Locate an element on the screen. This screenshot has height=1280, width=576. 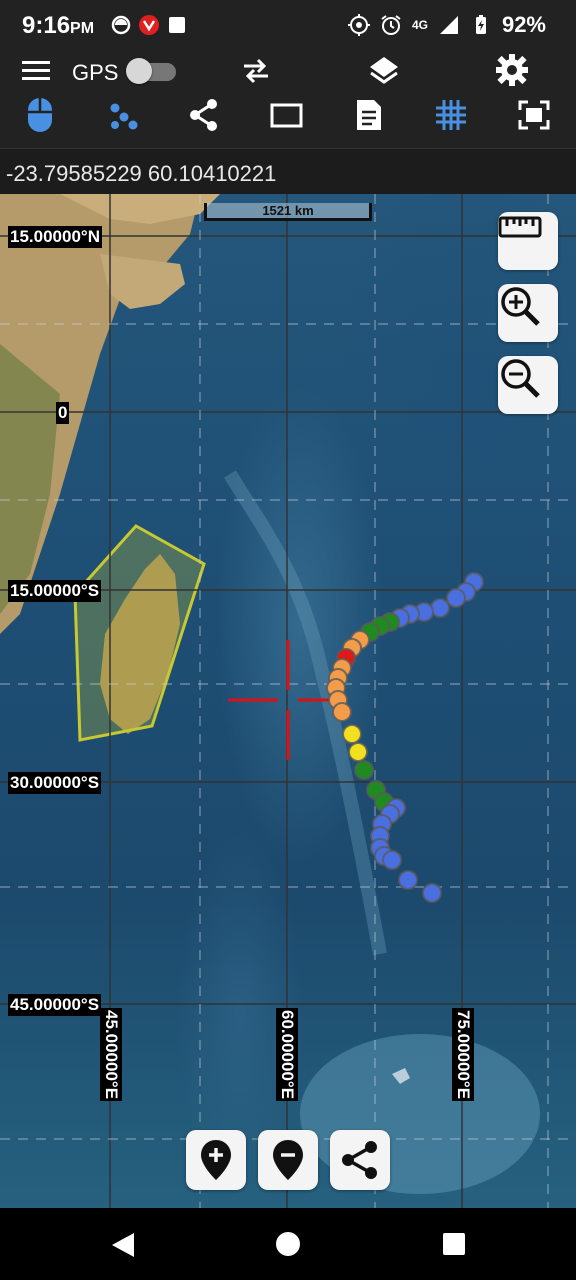
remove-marker-button is located at coordinates (288, 1160).